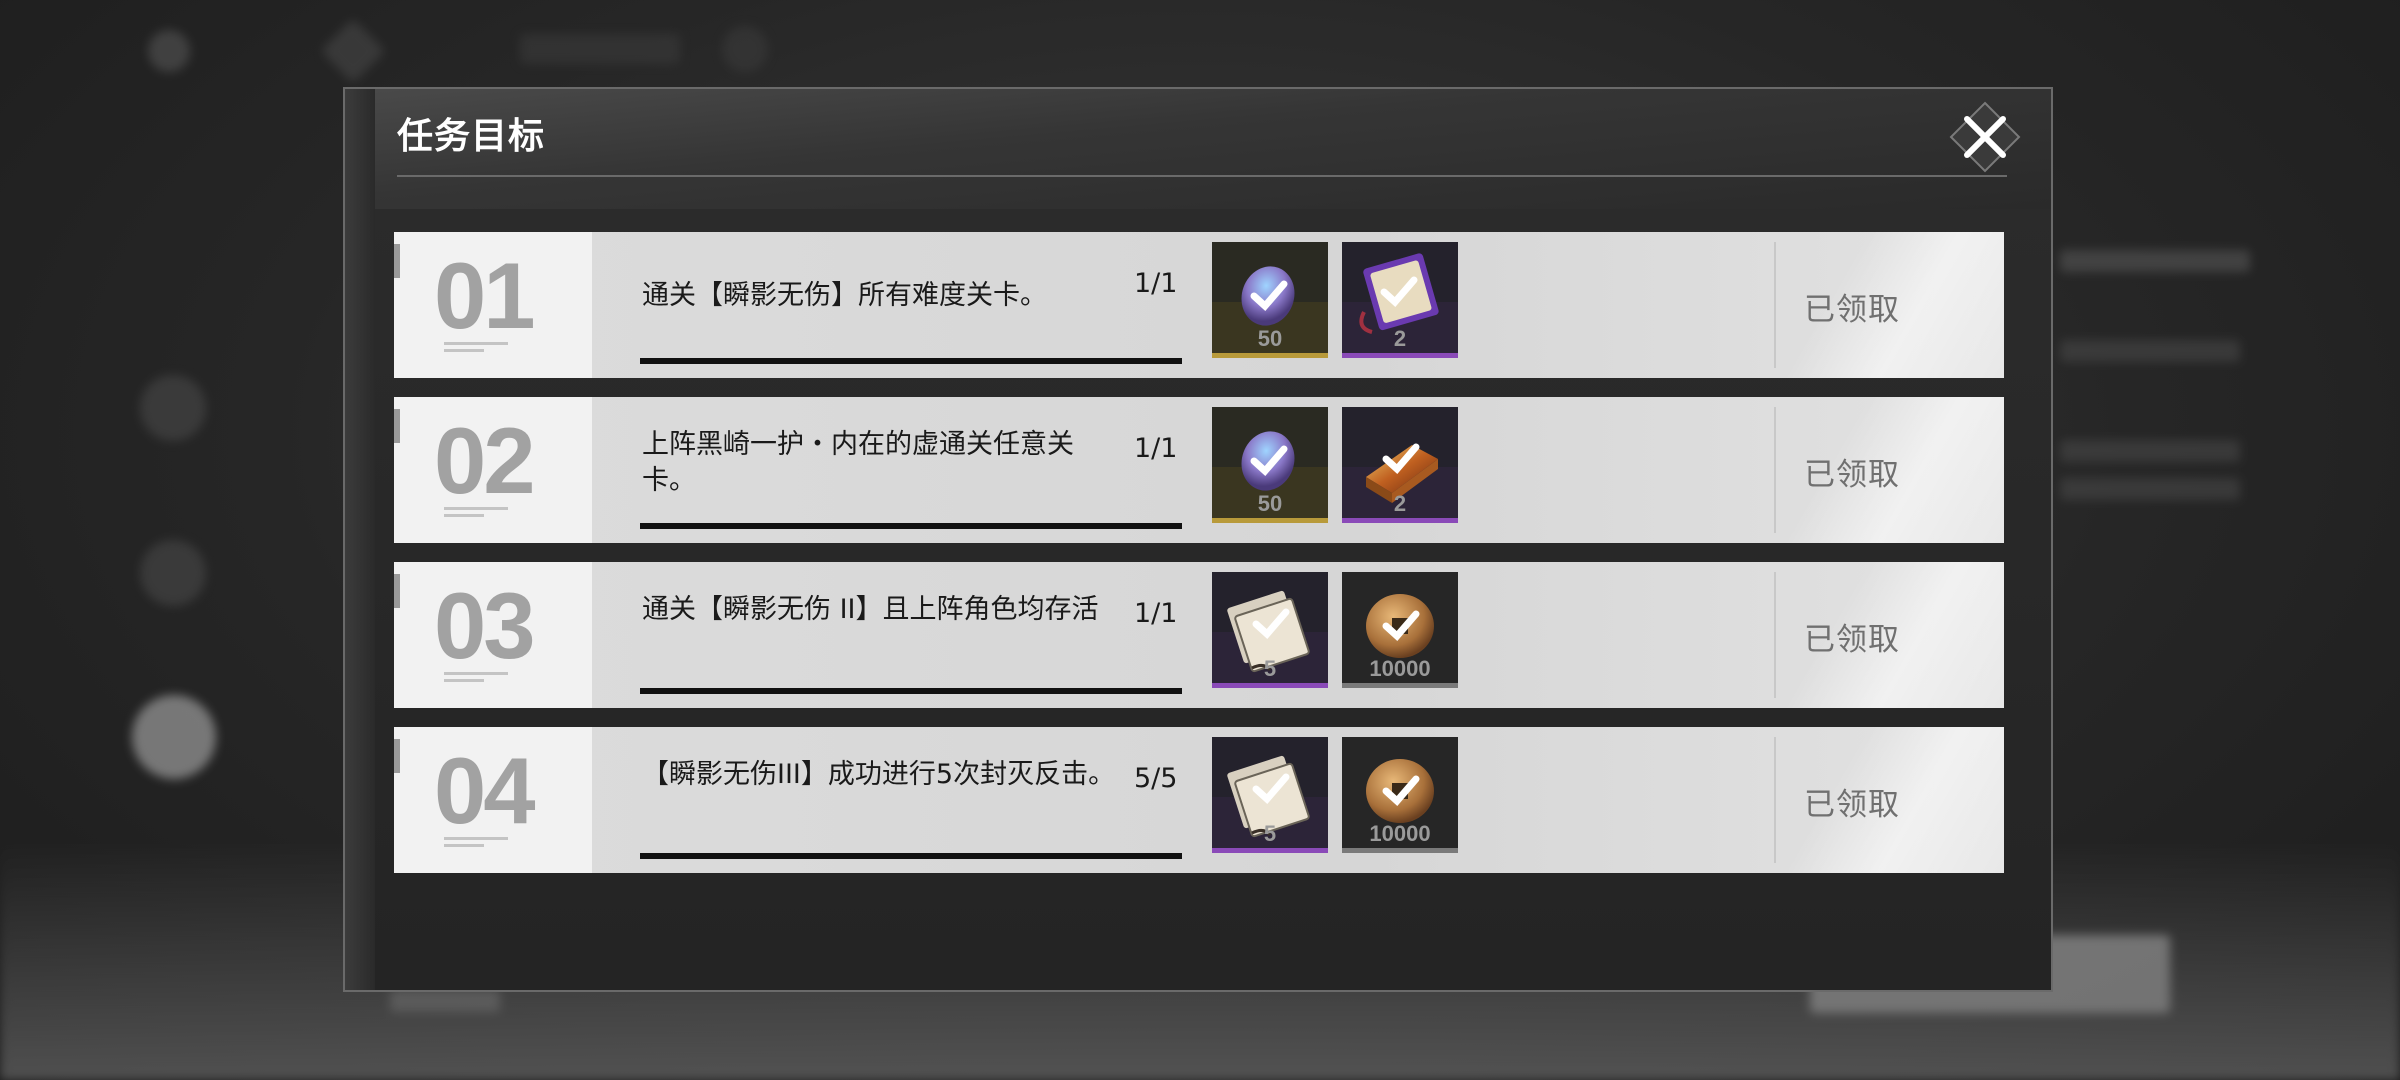 The height and width of the screenshot is (1080, 2400). I want to click on task-description: 通关【瞬影无伤】所有难度关卡。, so click(844, 295).